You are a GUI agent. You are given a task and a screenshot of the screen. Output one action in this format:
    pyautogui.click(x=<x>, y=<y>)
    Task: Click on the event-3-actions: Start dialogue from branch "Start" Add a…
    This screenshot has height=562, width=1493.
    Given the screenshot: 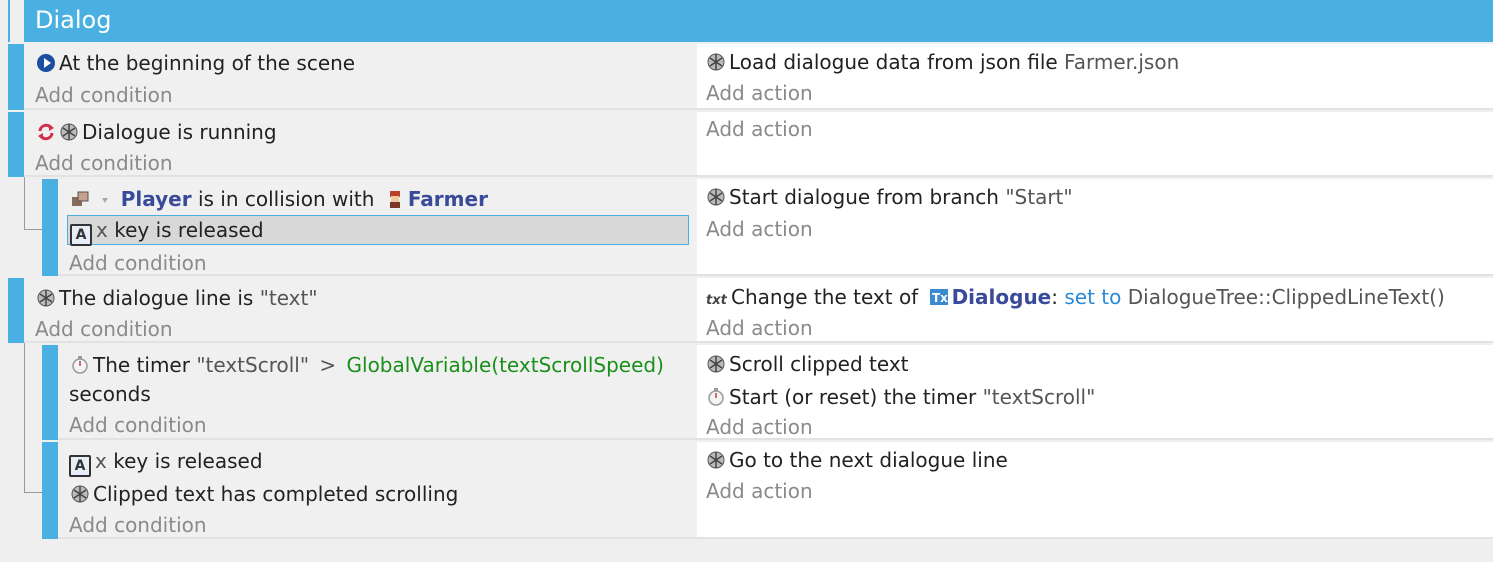 What is the action you would take?
    pyautogui.click(x=1095, y=227)
    